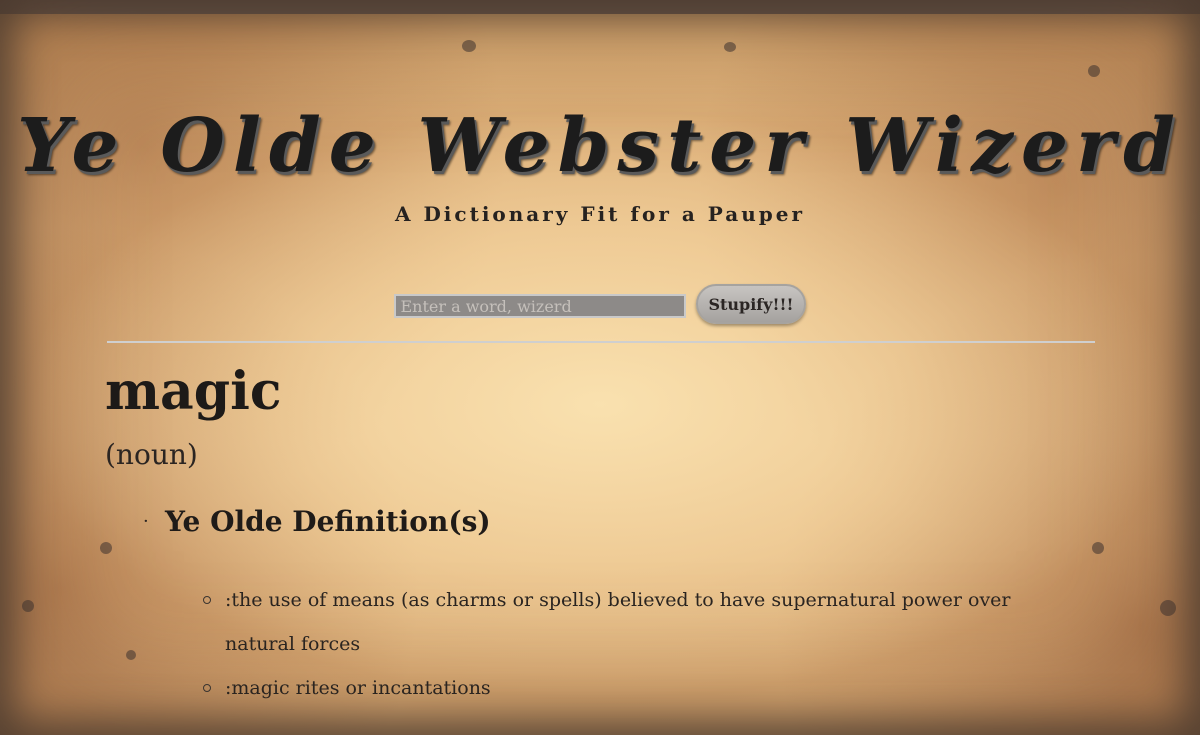  What do you see at coordinates (600, 7) in the screenshot?
I see `burnt-top-edge` at bounding box center [600, 7].